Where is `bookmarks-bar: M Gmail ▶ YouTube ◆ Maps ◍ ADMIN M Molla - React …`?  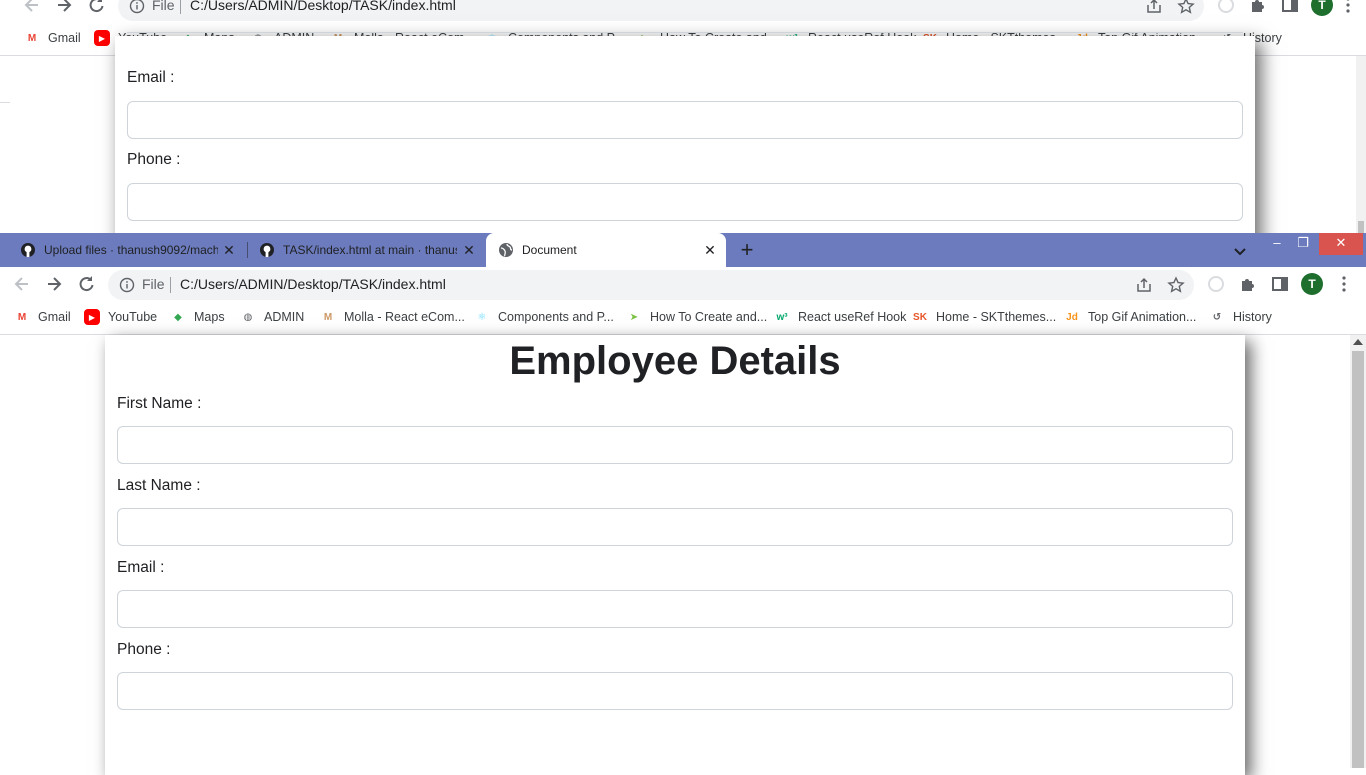 bookmarks-bar: M Gmail ▶ YouTube ◆ Maps ◍ ADMIN M Molla - React … is located at coordinates (683, 318).